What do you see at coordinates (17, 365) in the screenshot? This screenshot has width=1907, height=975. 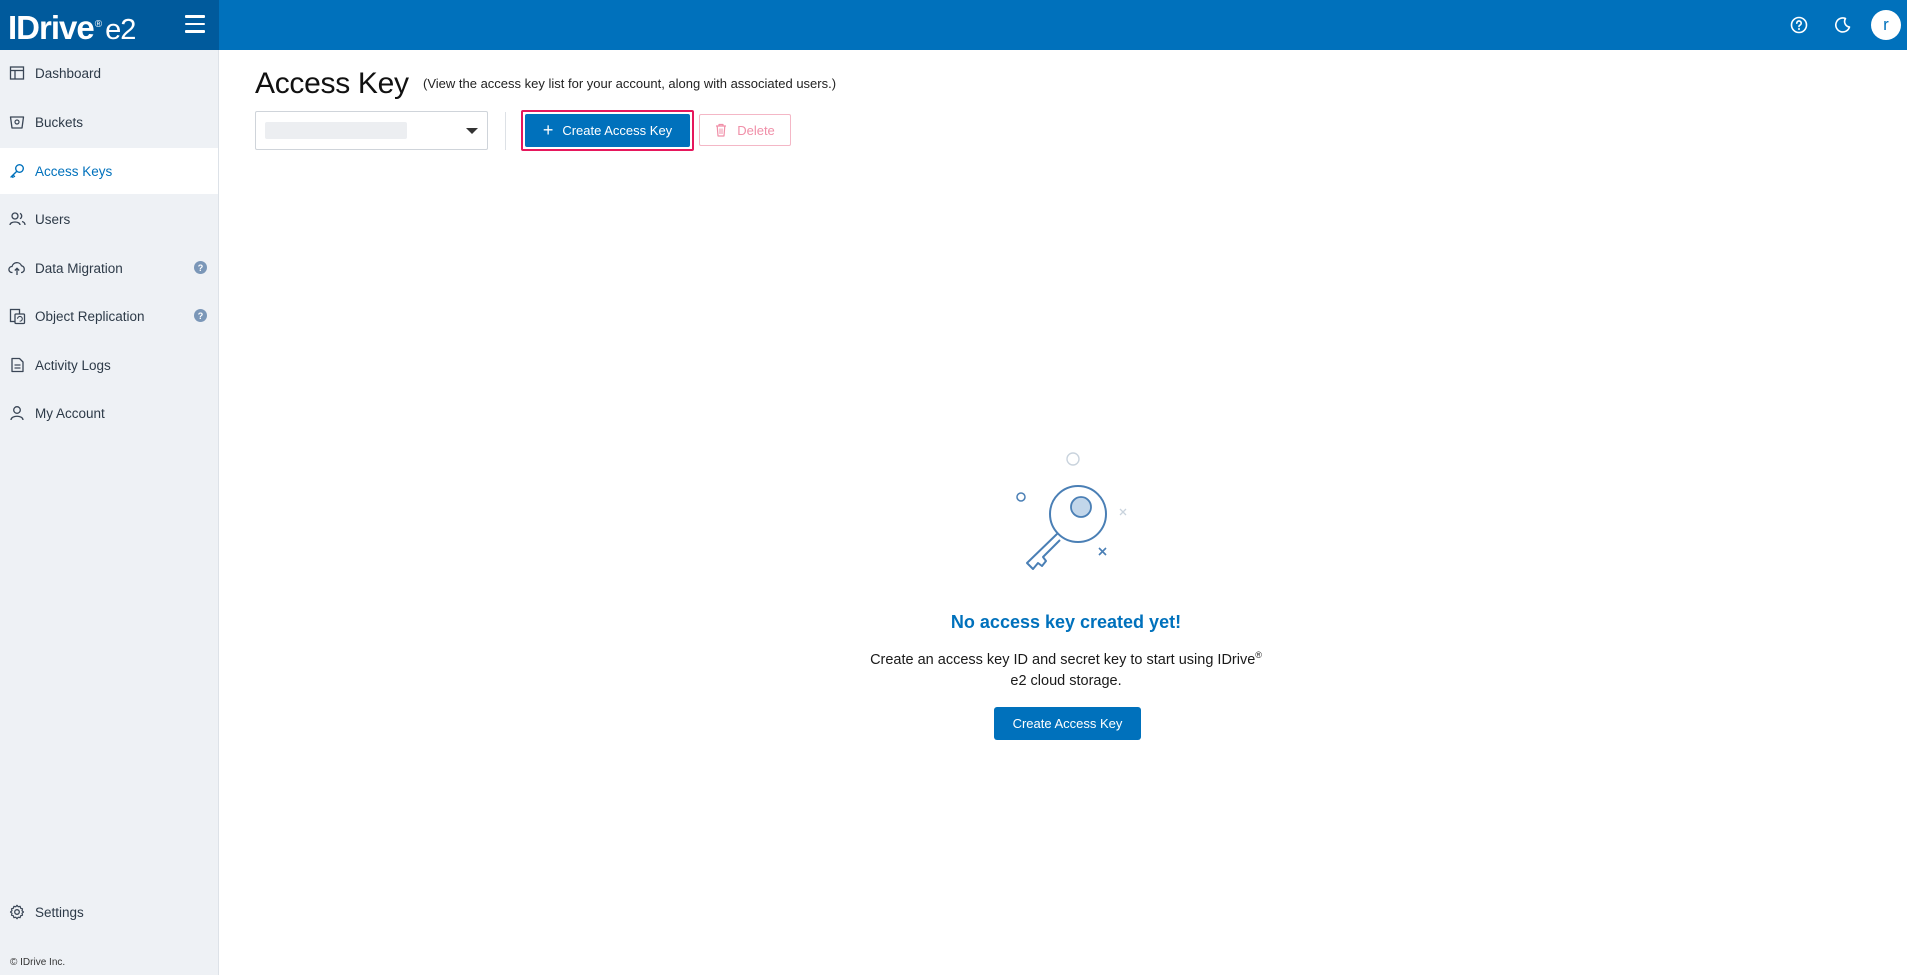 I see `document-icon` at bounding box center [17, 365].